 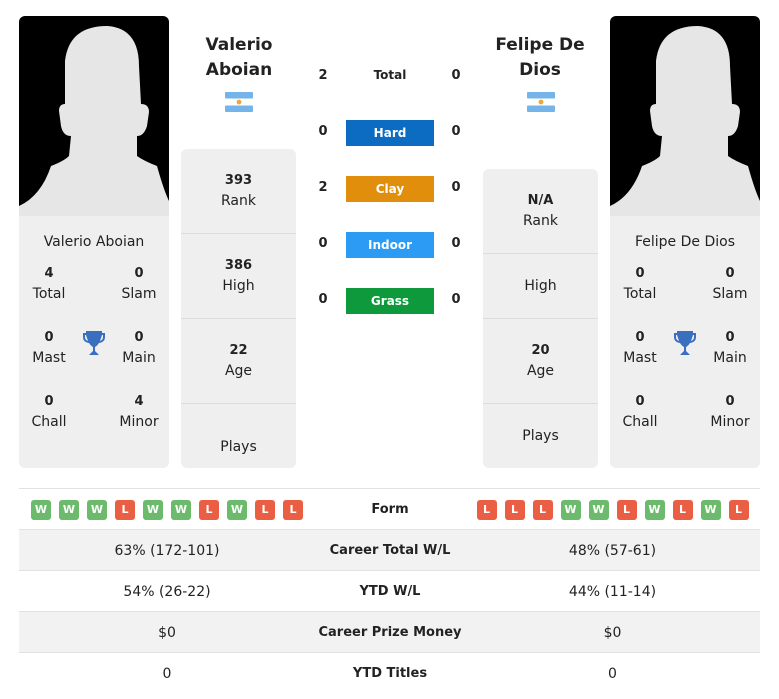 I want to click on player1-name-heading: Valerio Aboian, so click(x=239, y=58).